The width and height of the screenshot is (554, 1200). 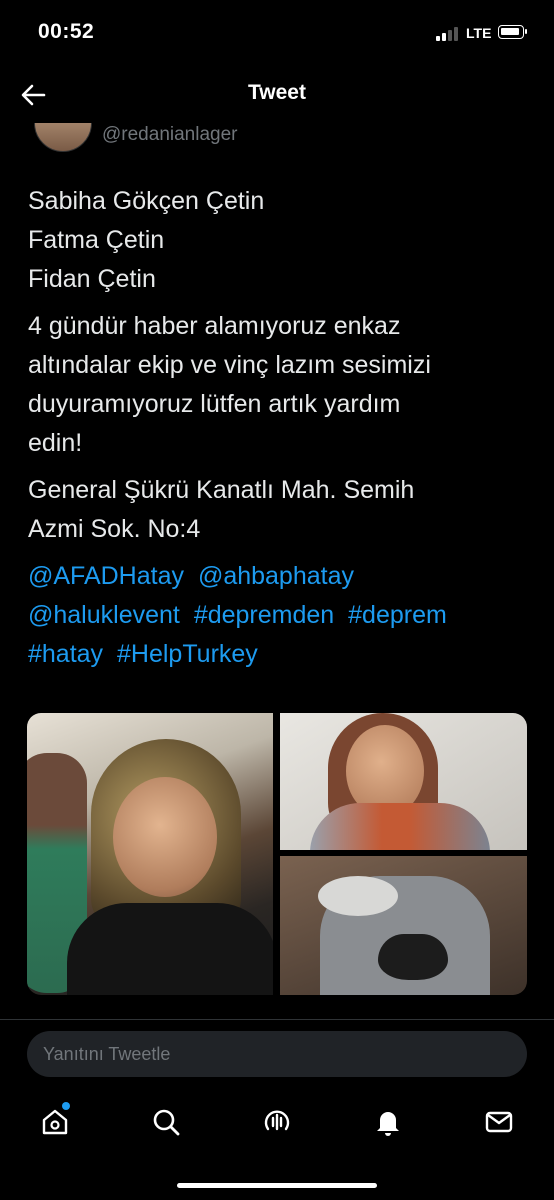 What do you see at coordinates (150, 854) in the screenshot?
I see `photo-woman-headscarf` at bounding box center [150, 854].